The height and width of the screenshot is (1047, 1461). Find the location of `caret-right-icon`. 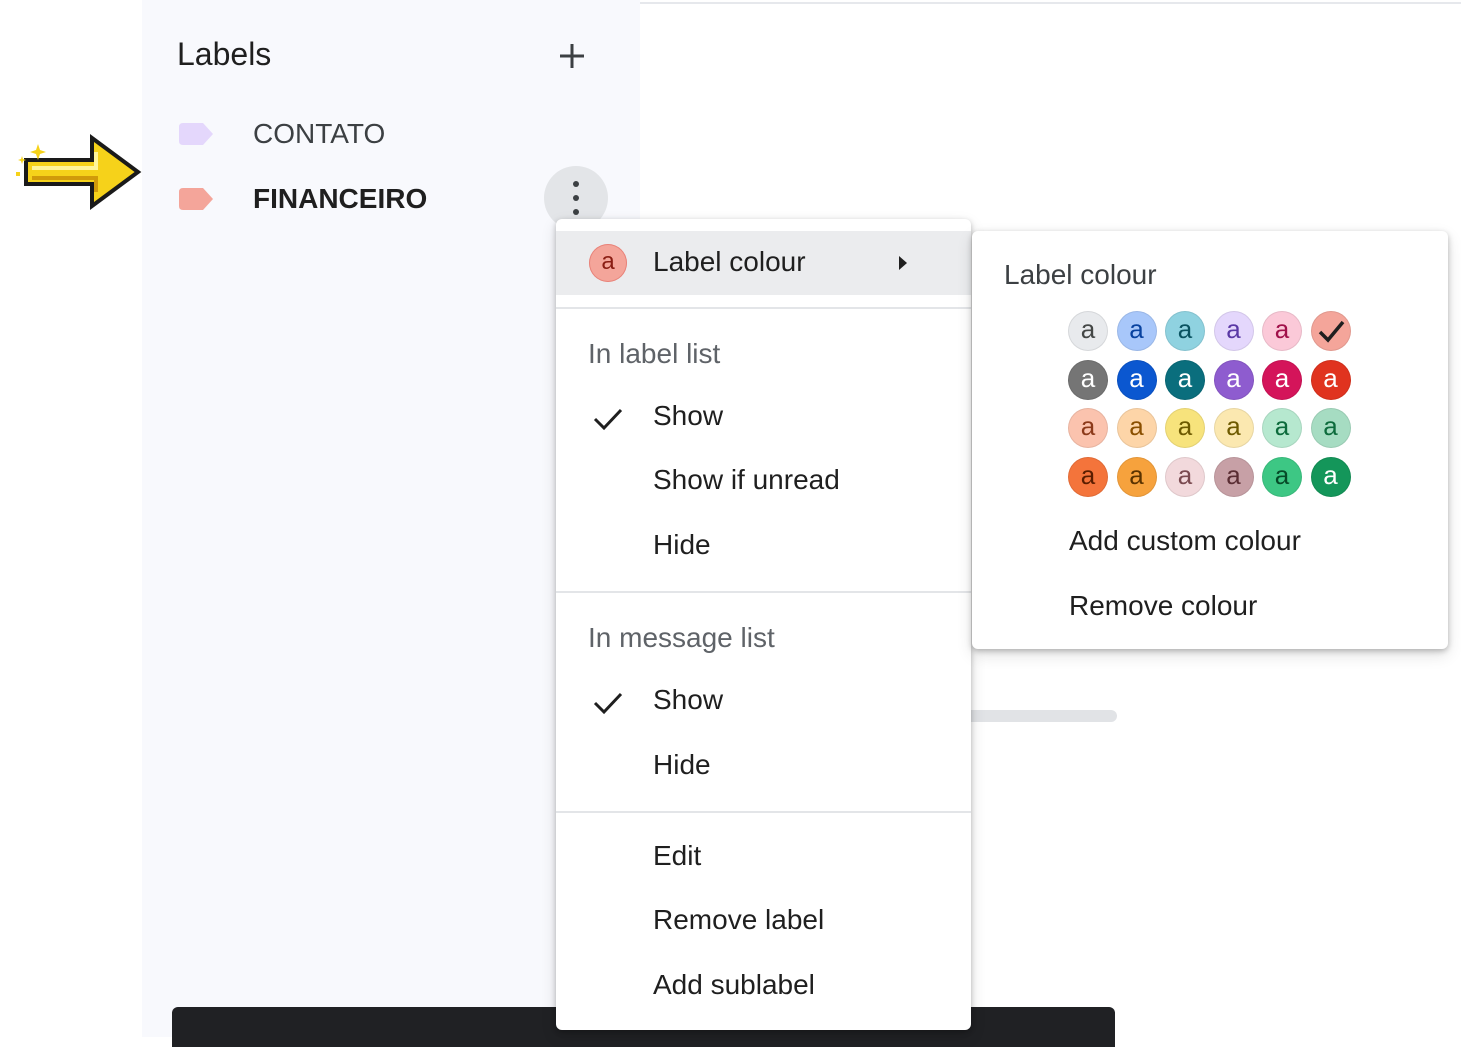

caret-right-icon is located at coordinates (903, 263).